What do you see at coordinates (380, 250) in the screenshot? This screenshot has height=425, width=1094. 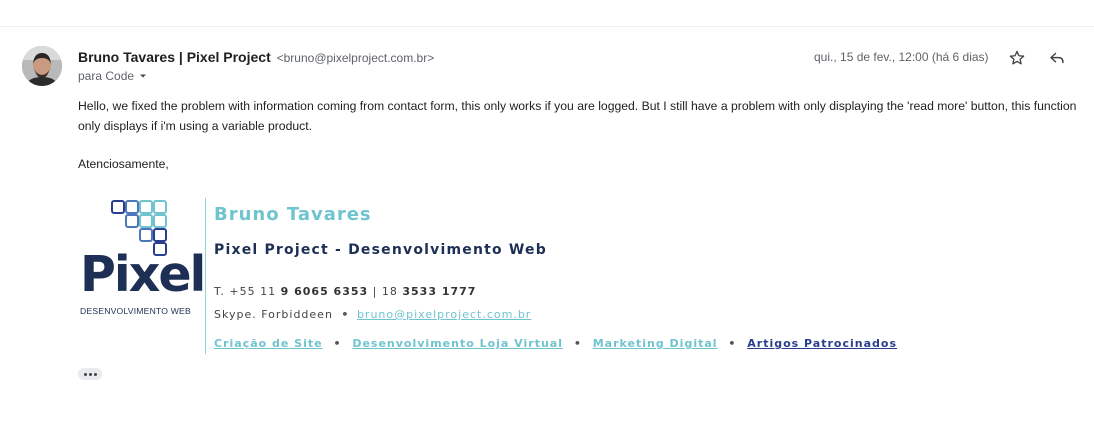 I see `signature-company: Pixel Project - Desenvolvimento Web` at bounding box center [380, 250].